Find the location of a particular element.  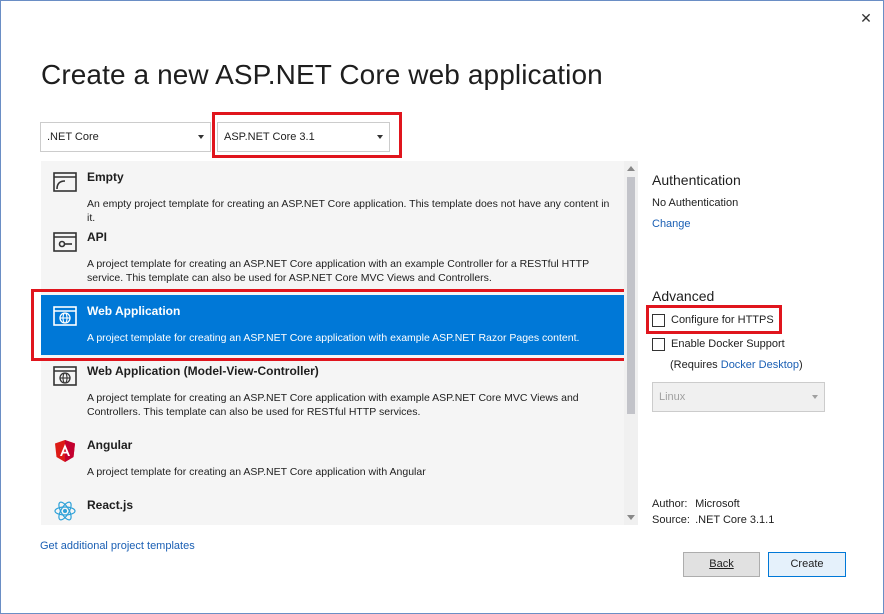

author-label: Author: is located at coordinates (670, 504).